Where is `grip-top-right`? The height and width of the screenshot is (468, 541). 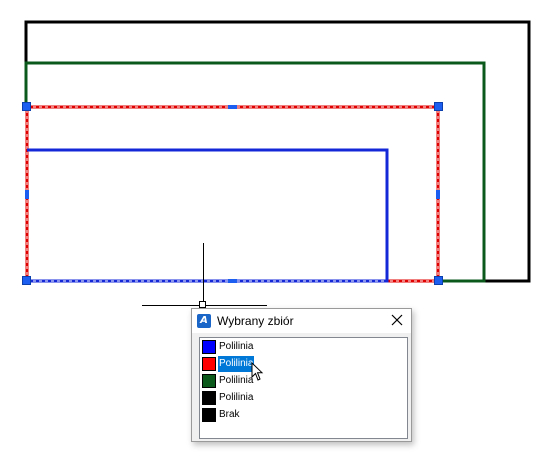
grip-top-right is located at coordinates (438, 106).